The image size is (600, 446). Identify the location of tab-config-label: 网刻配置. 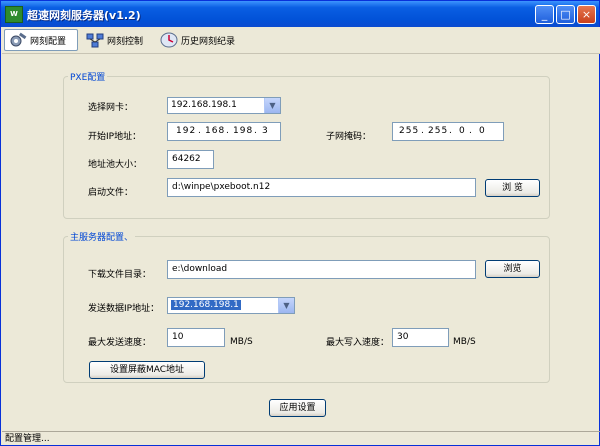
(48, 41).